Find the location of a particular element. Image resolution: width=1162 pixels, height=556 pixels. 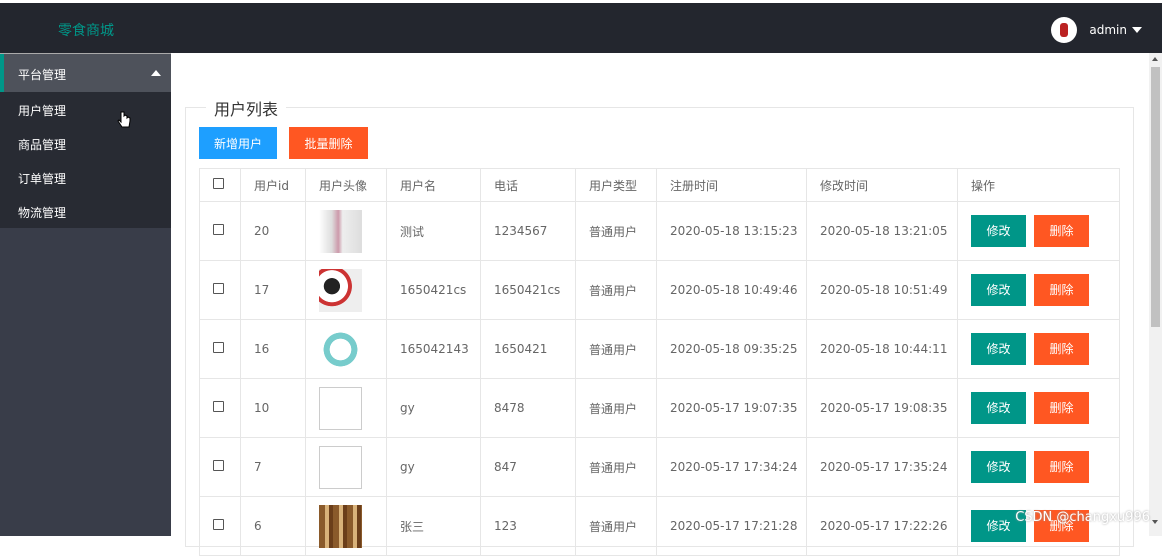

cell-username: 165042143 is located at coordinates (434, 349).